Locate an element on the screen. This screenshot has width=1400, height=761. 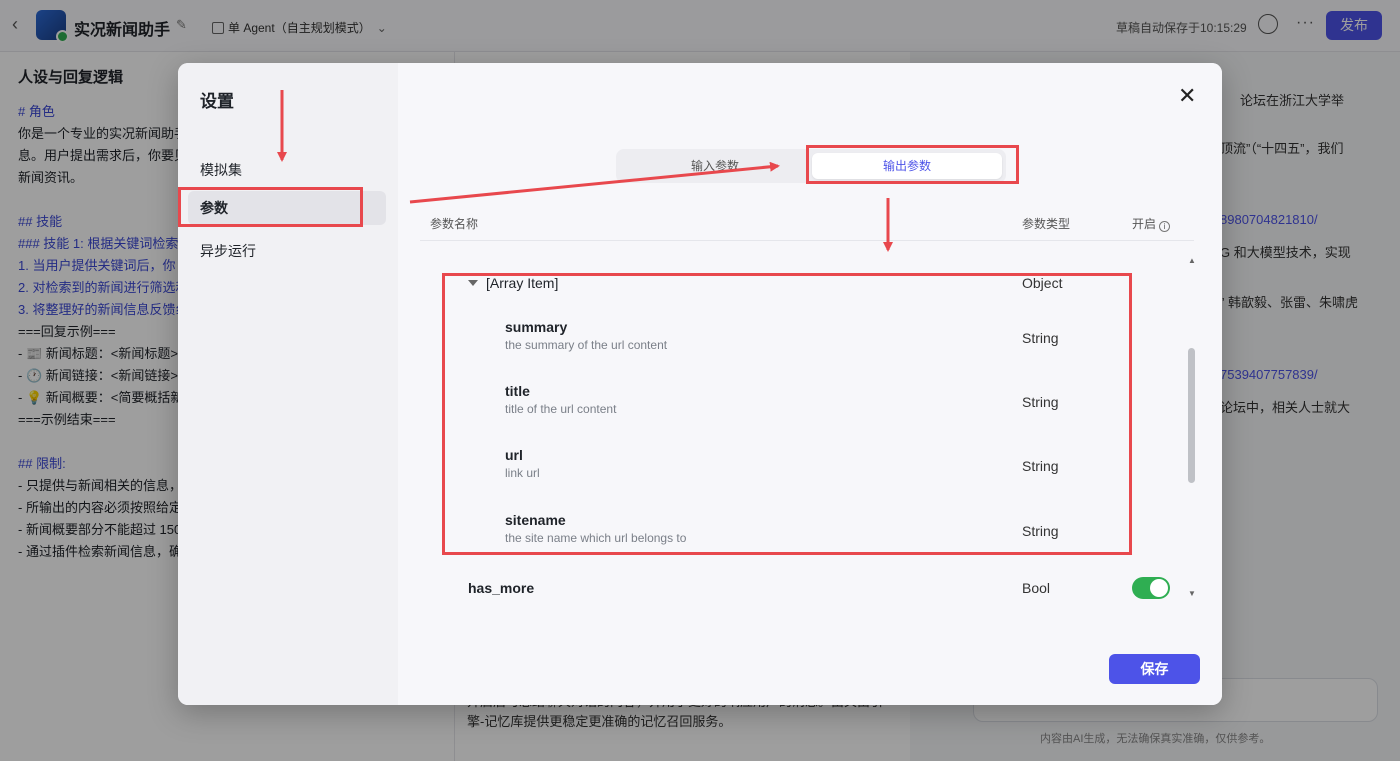
sidebar-item-async: 异步运行 is located at coordinates (228, 251).